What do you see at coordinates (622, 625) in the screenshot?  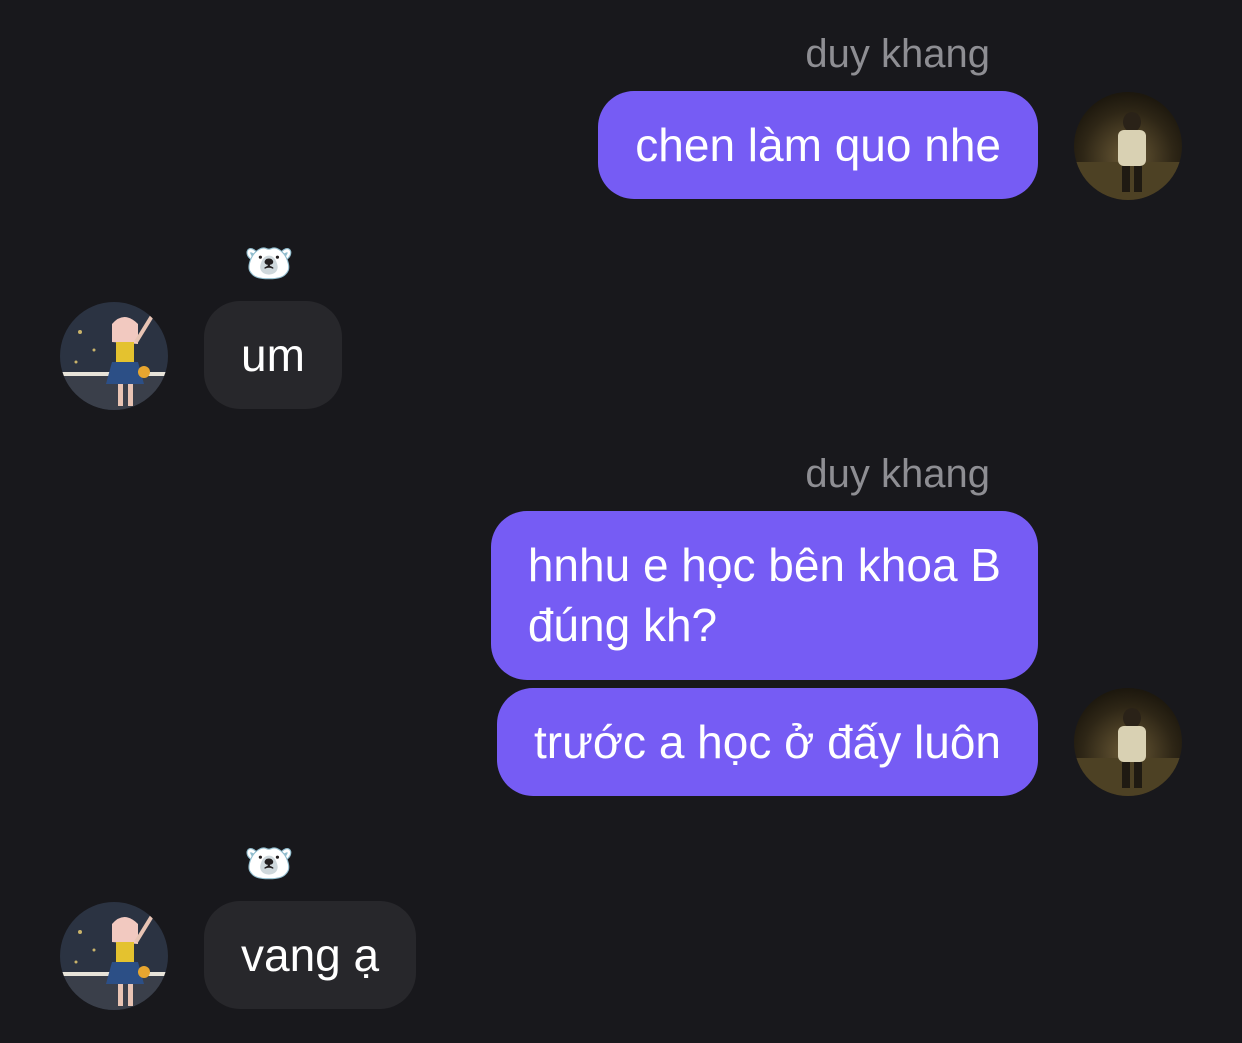 I see `message-line: đúng kh?` at bounding box center [622, 625].